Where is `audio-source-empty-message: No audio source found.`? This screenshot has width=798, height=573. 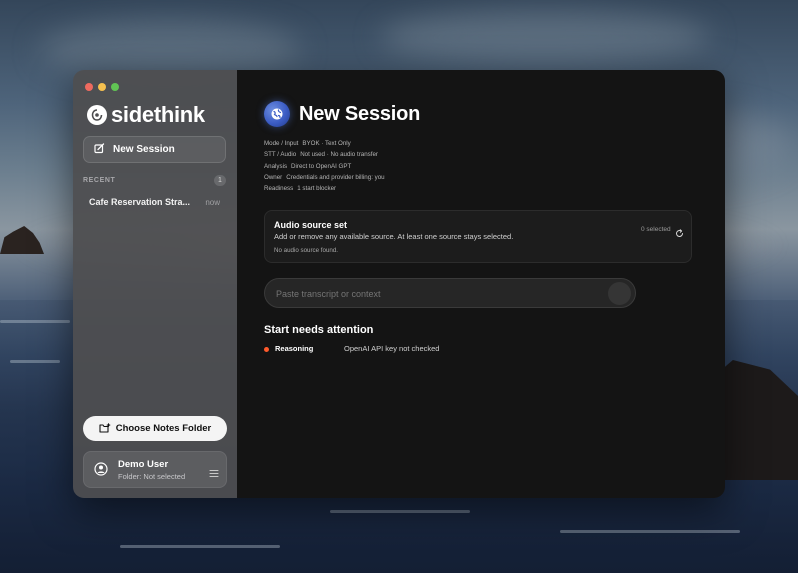
audio-source-empty-message: No audio source found. is located at coordinates (306, 250).